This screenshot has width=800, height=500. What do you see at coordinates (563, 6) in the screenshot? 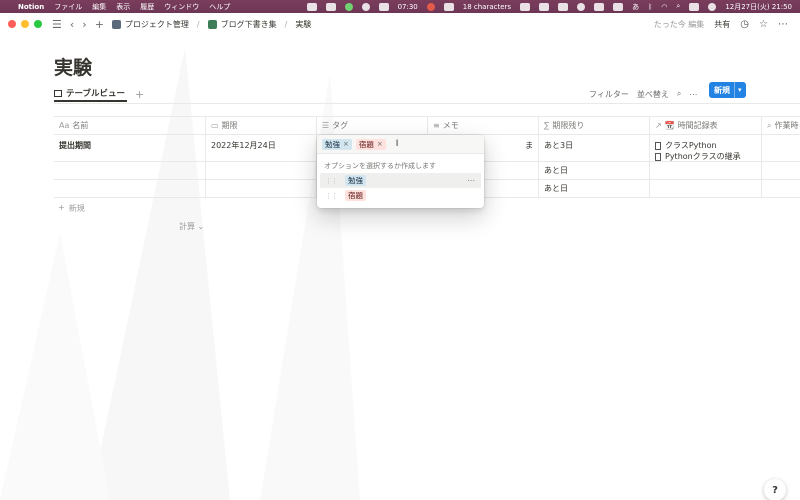
I see `music-icon` at bounding box center [563, 6].